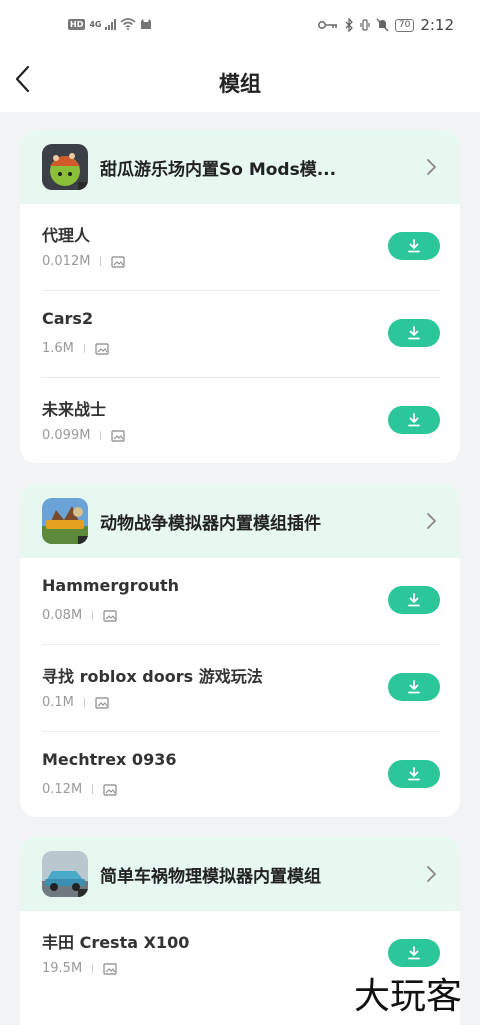 The height and width of the screenshot is (1025, 480). Describe the element at coordinates (62, 789) in the screenshot. I see `mod-size: 0.12M` at that location.